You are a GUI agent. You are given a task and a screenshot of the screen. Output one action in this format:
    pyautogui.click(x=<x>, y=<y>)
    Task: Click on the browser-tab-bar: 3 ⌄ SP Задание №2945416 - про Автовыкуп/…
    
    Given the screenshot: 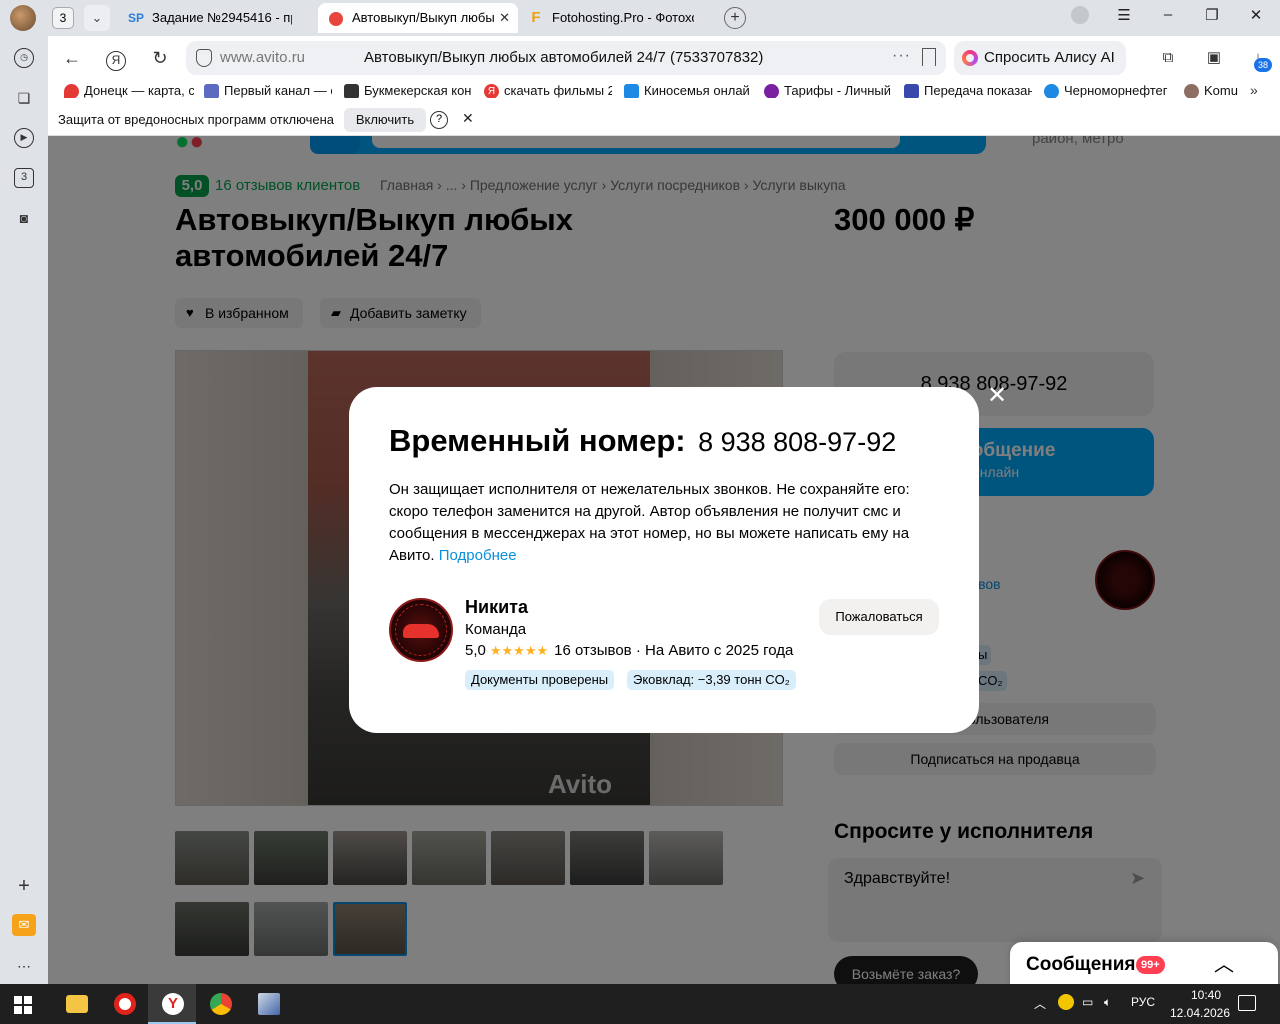 What is the action you would take?
    pyautogui.click(x=640, y=18)
    